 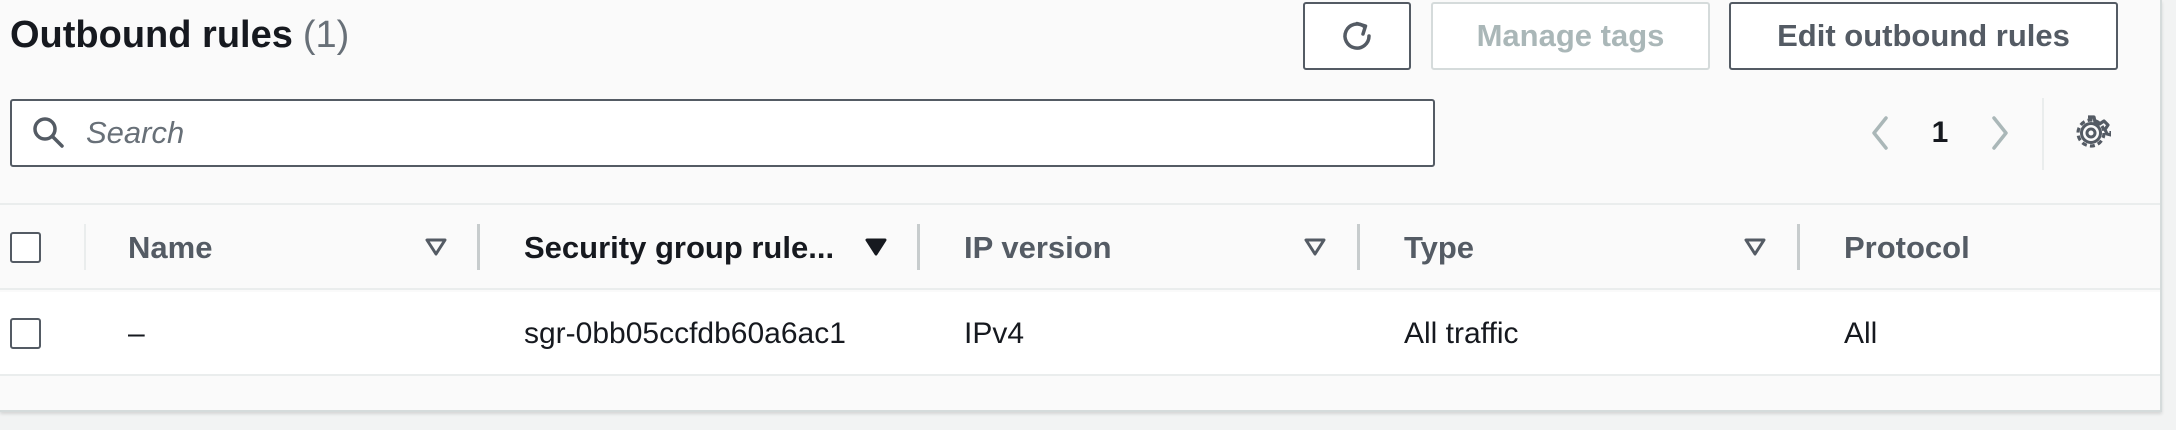 What do you see at coordinates (685, 333) in the screenshot?
I see `cell-security-group-rule-id: sgr-0bb05ccfdb60a6ac1` at bounding box center [685, 333].